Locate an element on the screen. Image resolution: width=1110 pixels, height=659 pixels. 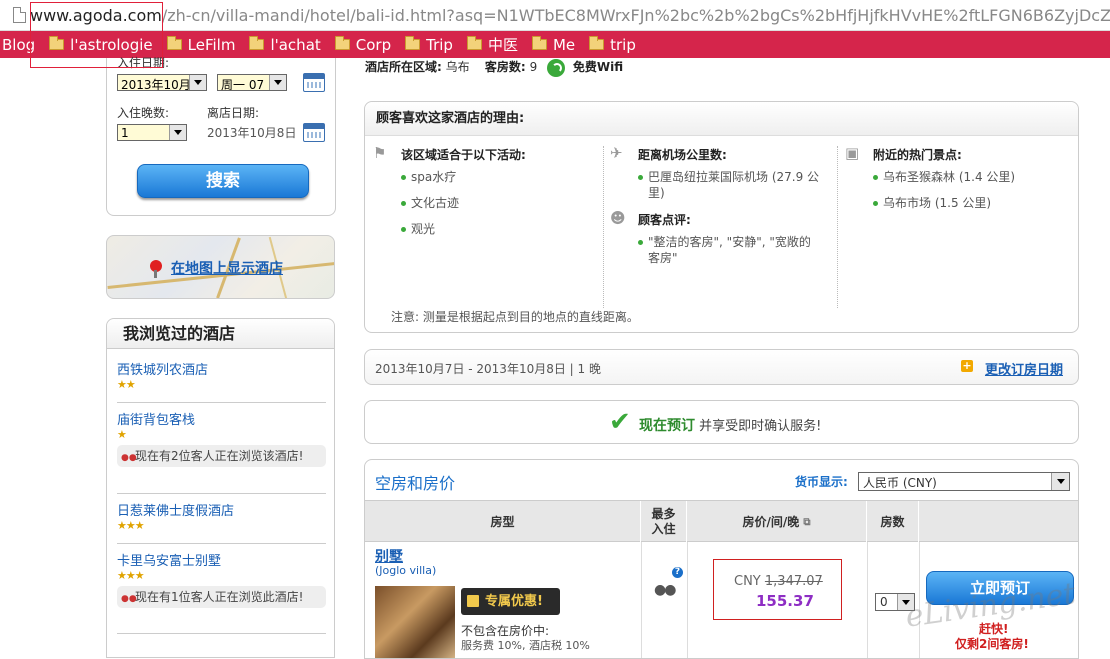
bookmark-folder: l'achat is located at coordinates (285, 44).